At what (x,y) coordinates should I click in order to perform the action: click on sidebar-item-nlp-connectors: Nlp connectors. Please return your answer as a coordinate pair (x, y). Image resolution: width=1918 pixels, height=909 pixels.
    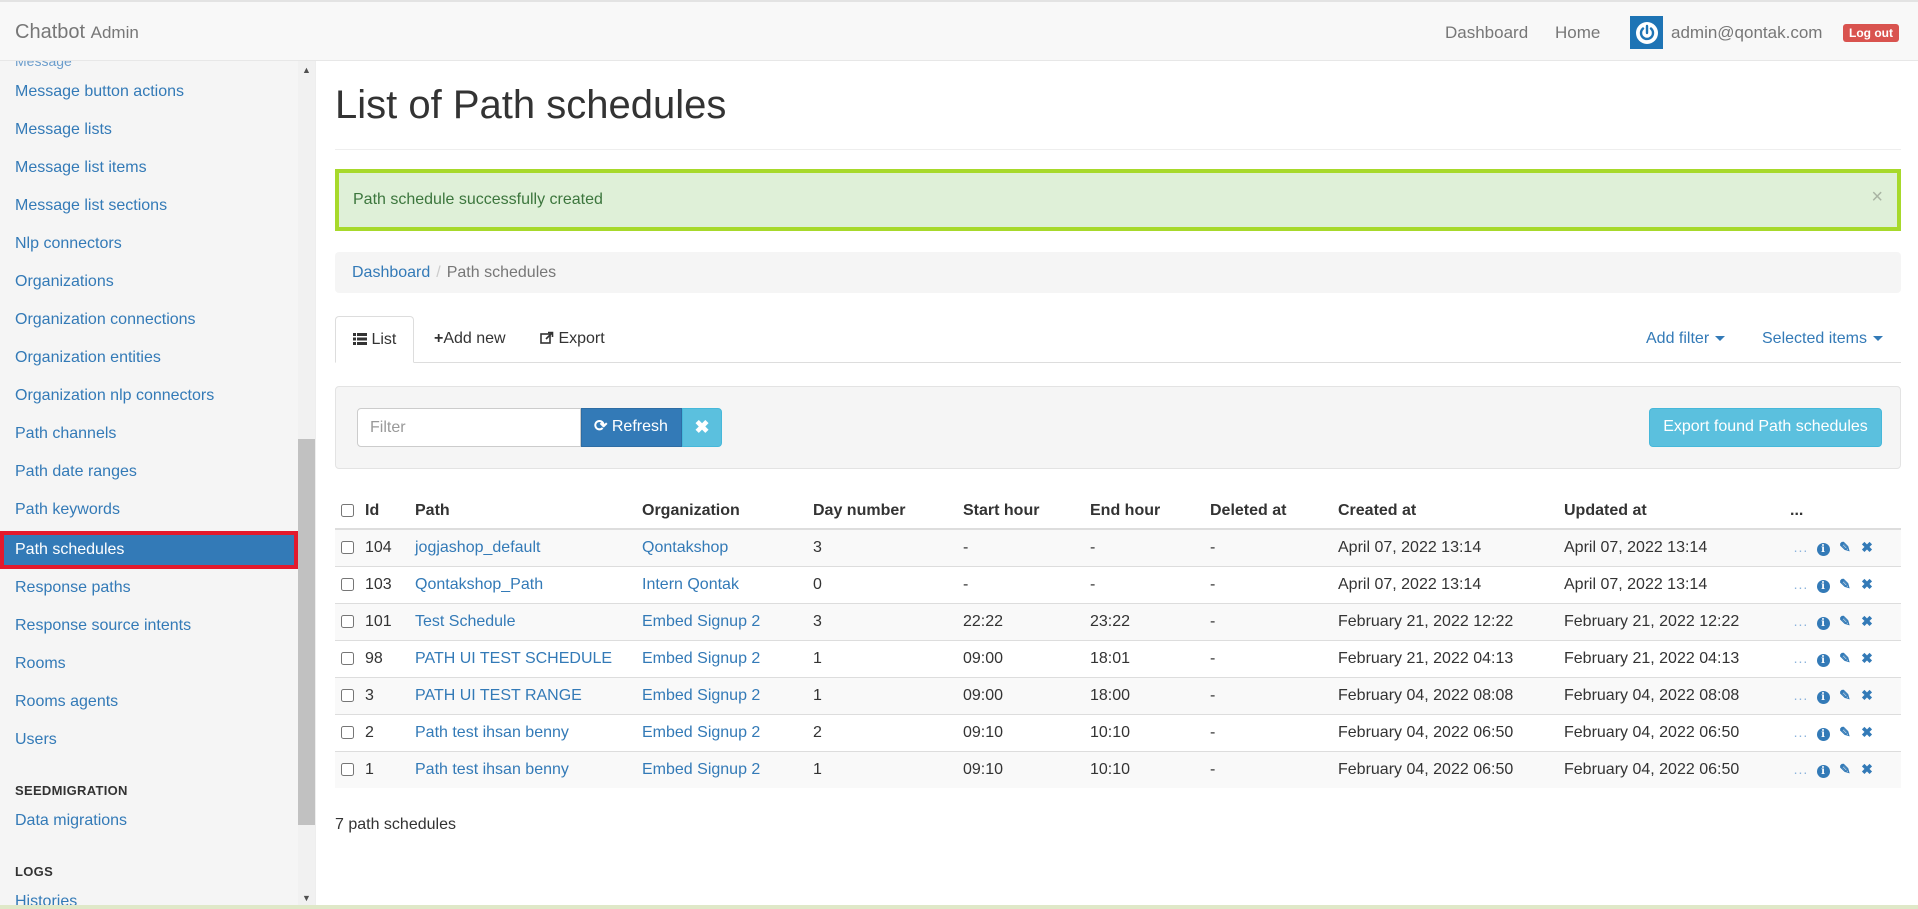
    Looking at the image, I should click on (149, 245).